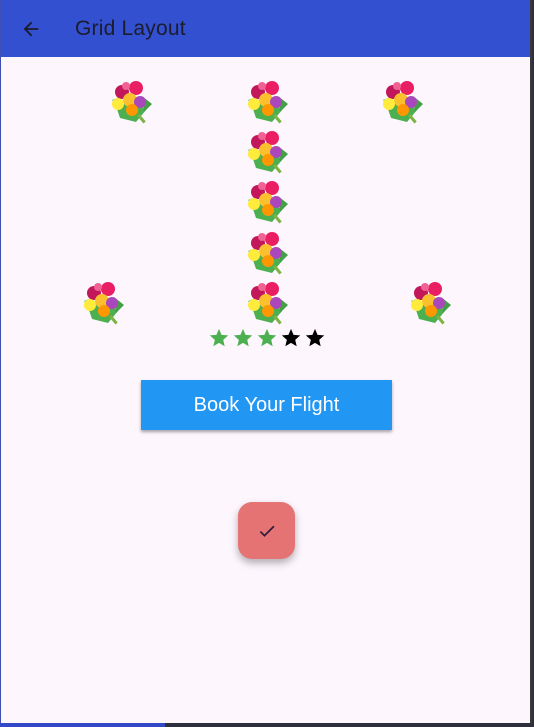 Image resolution: width=534 pixels, height=727 pixels. What do you see at coordinates (265, 28) in the screenshot?
I see `app-bar: Grid Layout` at bounding box center [265, 28].